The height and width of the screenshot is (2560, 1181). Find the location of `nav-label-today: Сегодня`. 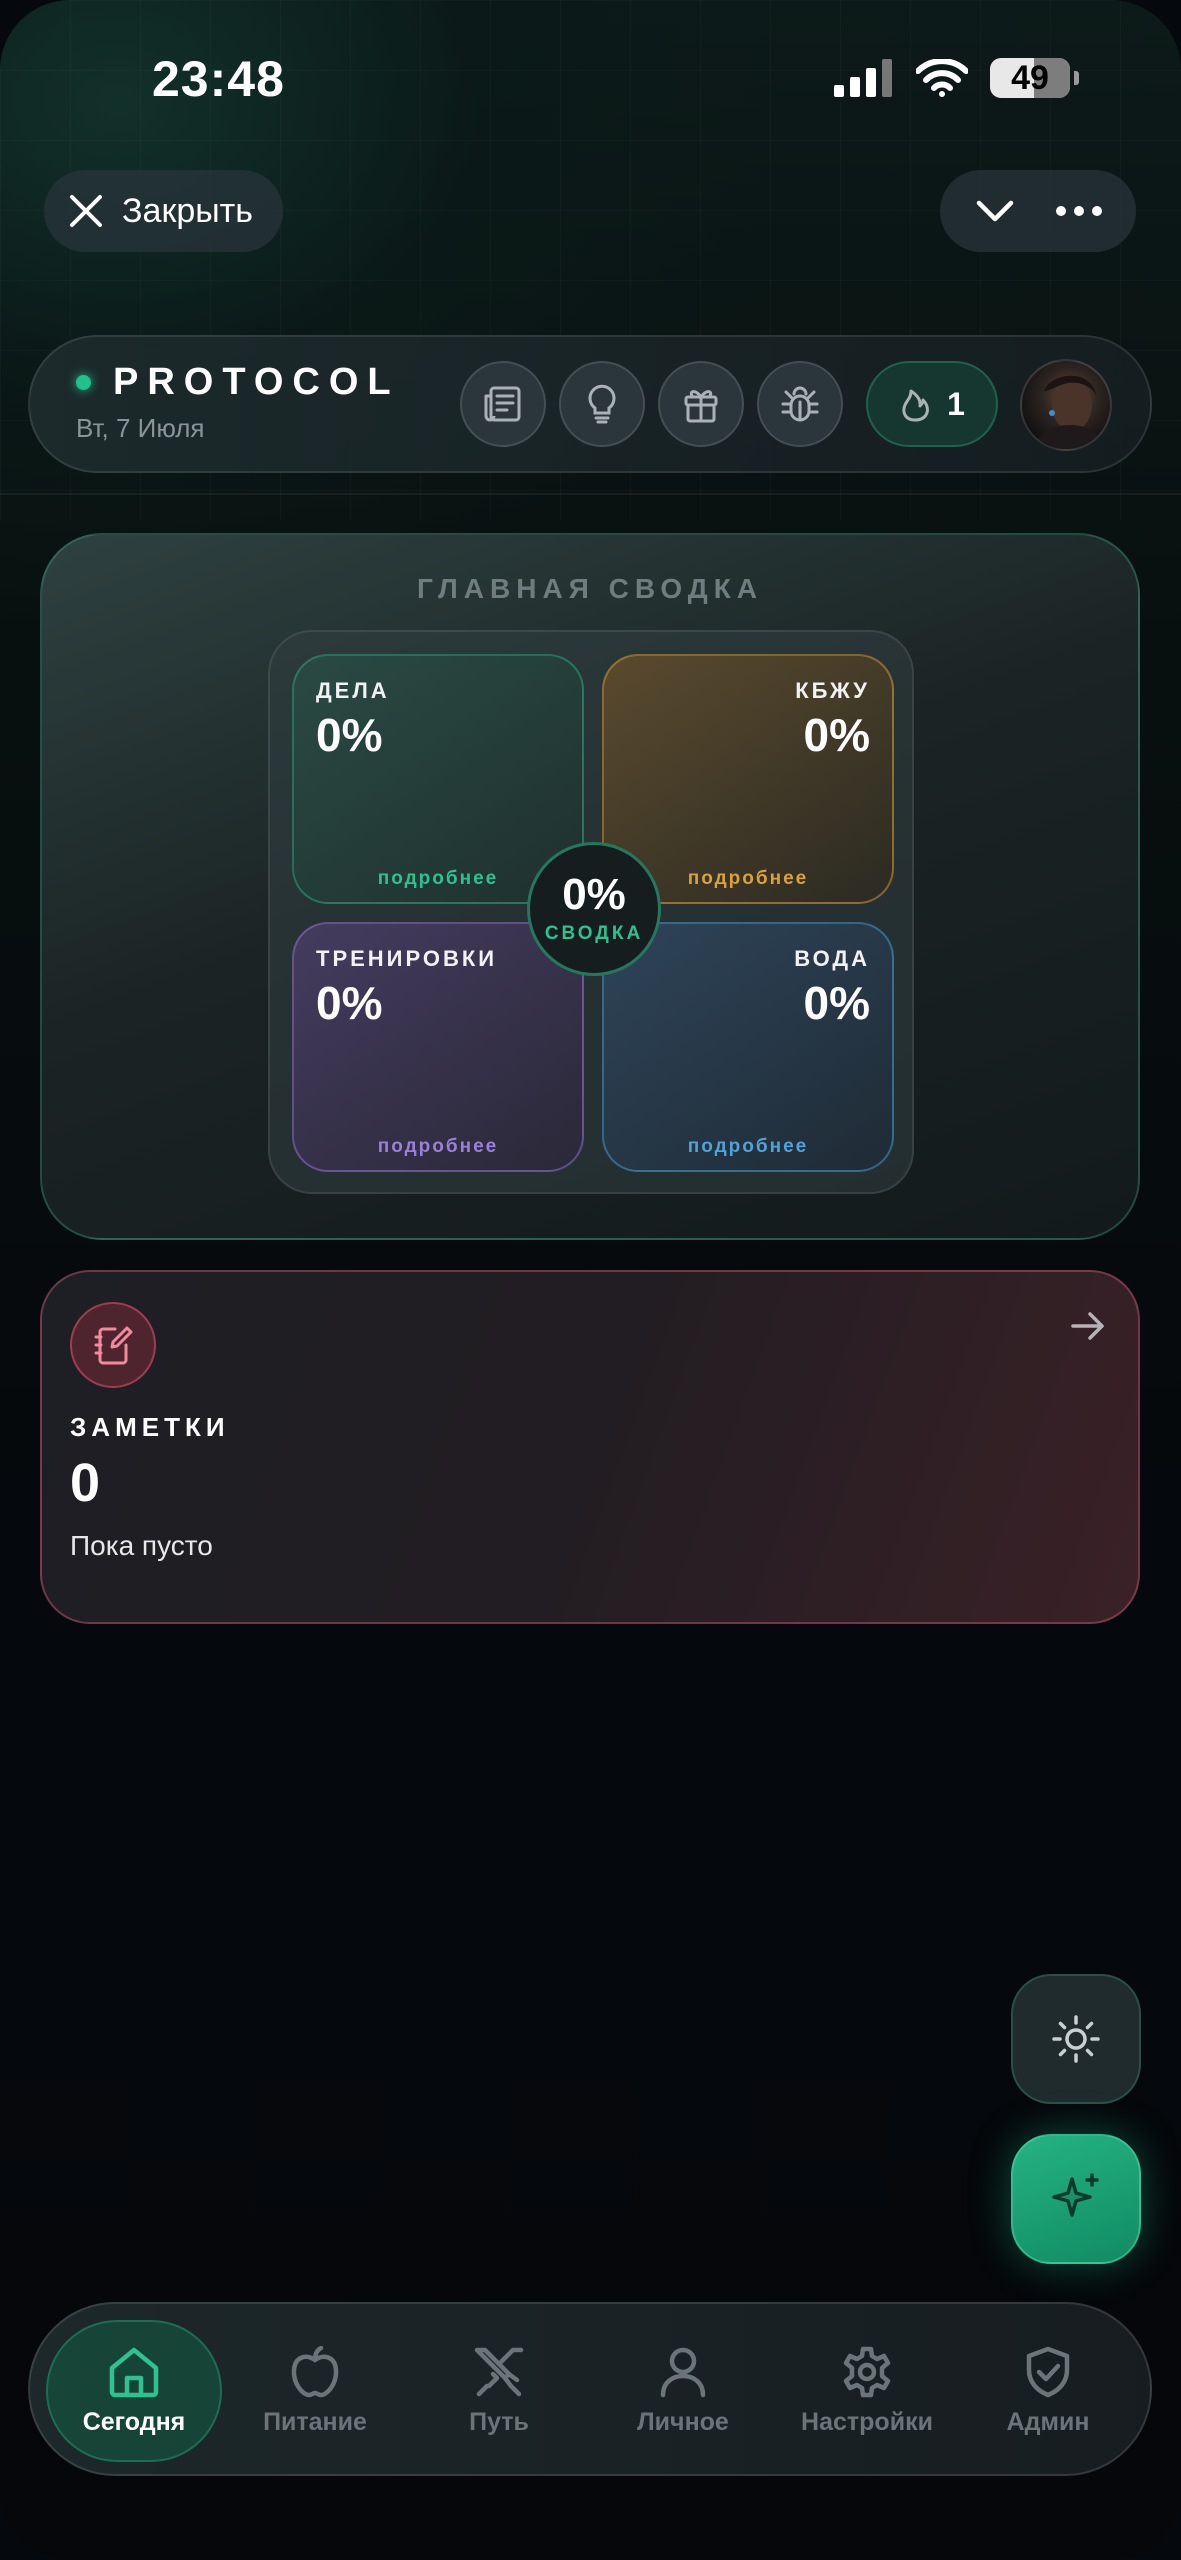

nav-label-today: Сегодня is located at coordinates (134, 2421).